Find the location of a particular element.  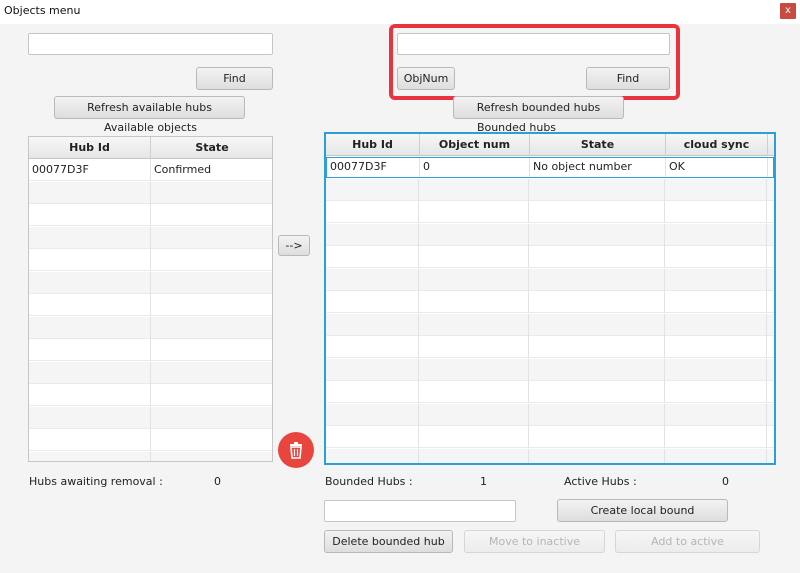

refresh-bounded-hubs-button: Refresh bounded hubs is located at coordinates (538, 107).